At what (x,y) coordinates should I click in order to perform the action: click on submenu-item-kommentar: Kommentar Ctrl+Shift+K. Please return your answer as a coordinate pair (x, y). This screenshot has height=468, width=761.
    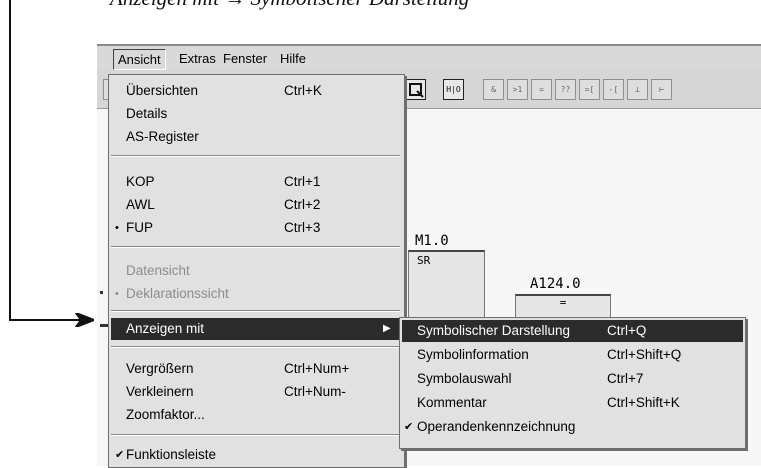
    Looking at the image, I should click on (572, 403).